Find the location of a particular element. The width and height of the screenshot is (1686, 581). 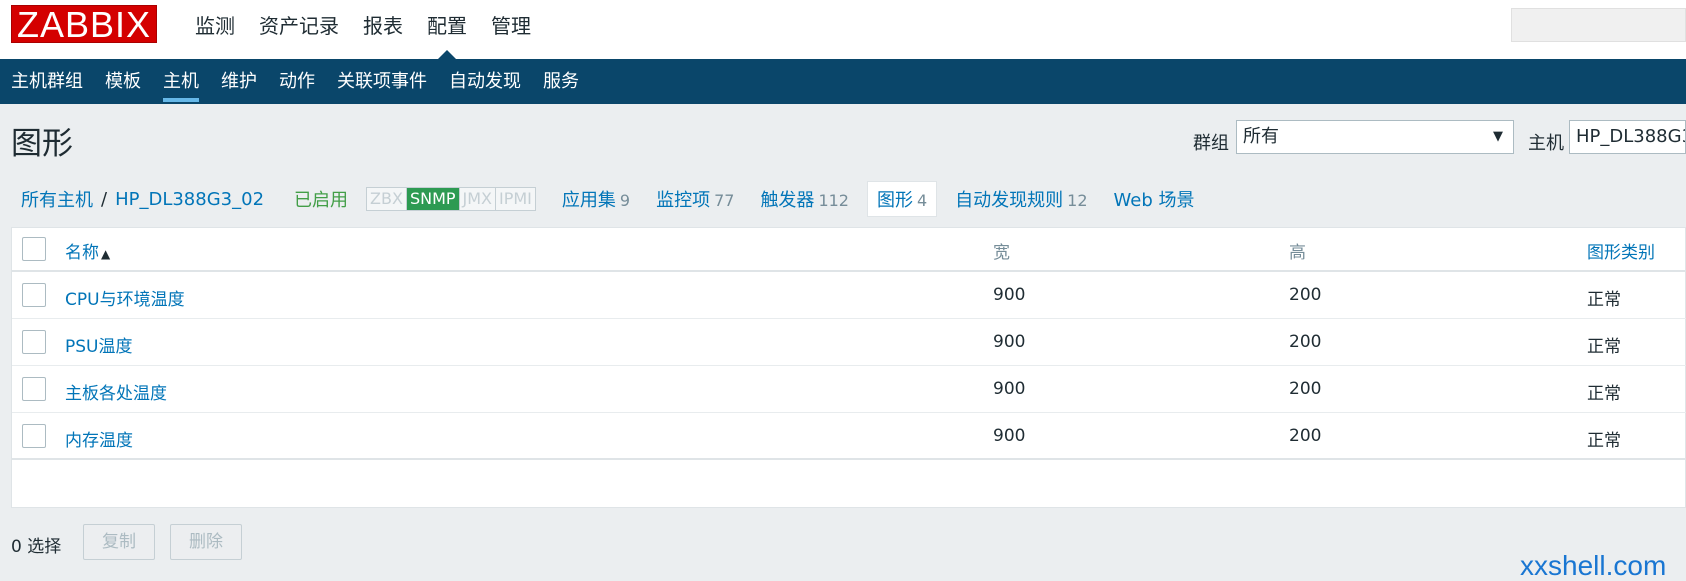

host-status-enabled: 已启用 is located at coordinates (321, 199).